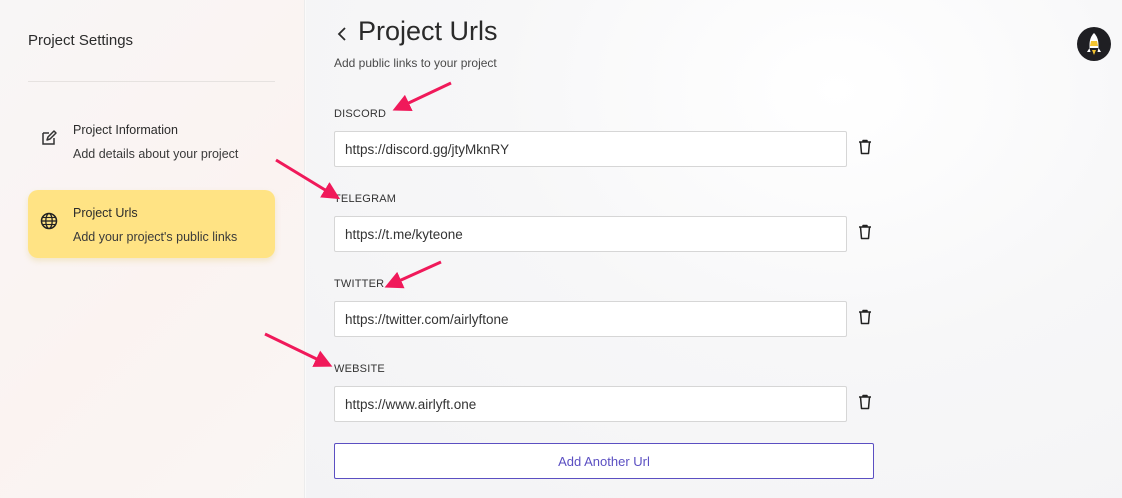 The image size is (1122, 498). Describe the element at coordinates (81, 40) in the screenshot. I see `sidebar-title: Project Settings` at that location.